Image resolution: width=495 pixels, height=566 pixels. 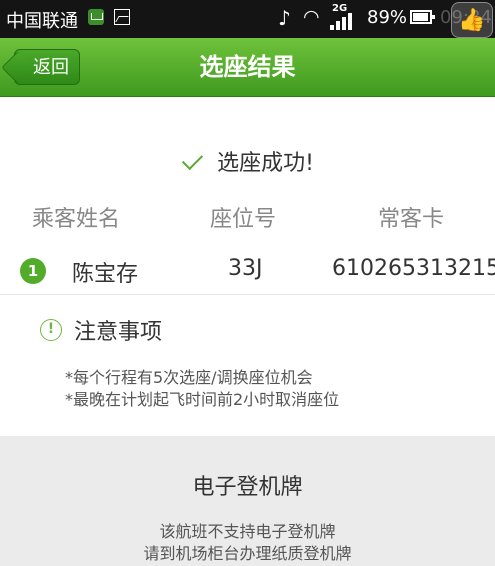 What do you see at coordinates (413, 268) in the screenshot?
I see `frequent-flyer-card-number: 610265313215` at bounding box center [413, 268].